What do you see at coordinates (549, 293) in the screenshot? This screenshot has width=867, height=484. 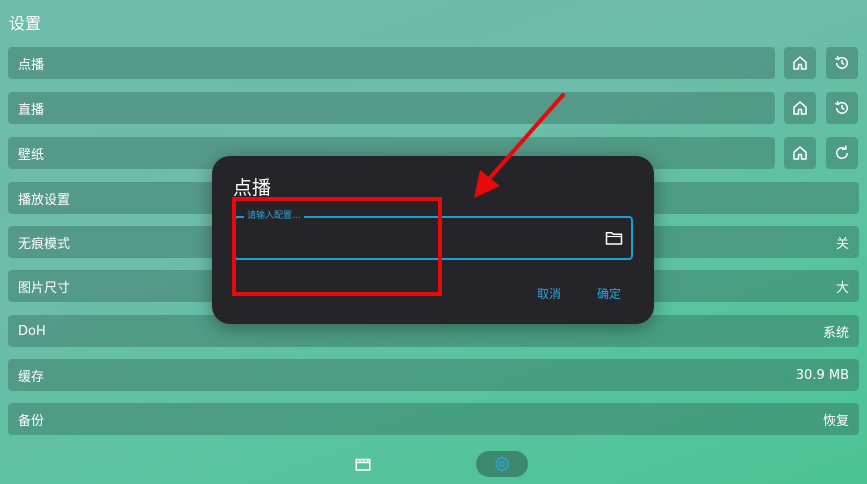 I see `cancel-button: 取消` at bounding box center [549, 293].